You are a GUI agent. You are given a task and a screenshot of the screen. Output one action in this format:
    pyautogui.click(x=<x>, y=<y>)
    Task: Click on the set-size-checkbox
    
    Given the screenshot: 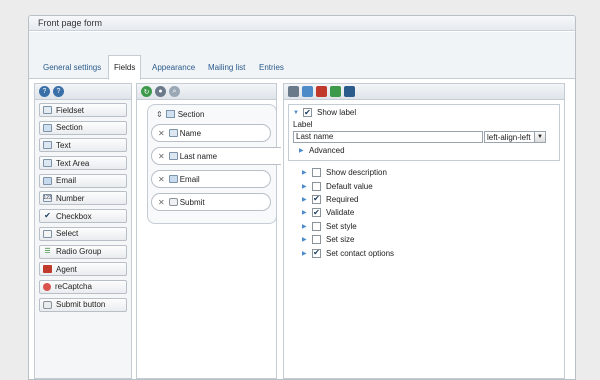 What is the action you would take?
    pyautogui.click(x=316, y=240)
    